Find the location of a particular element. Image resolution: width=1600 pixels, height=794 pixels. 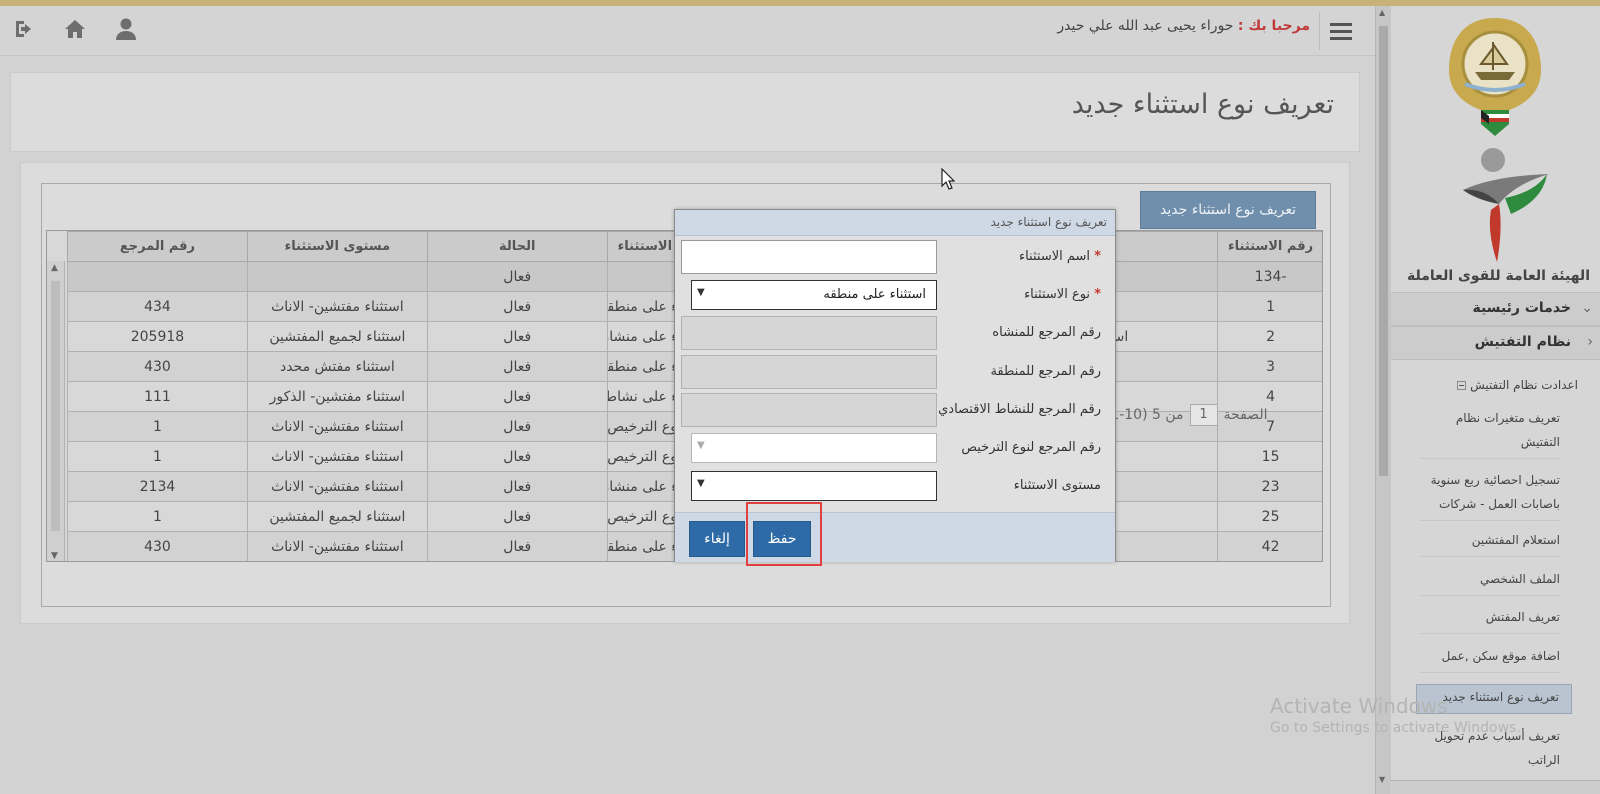

col-exception-id: رقم الاستثناء is located at coordinates (1269, 246).